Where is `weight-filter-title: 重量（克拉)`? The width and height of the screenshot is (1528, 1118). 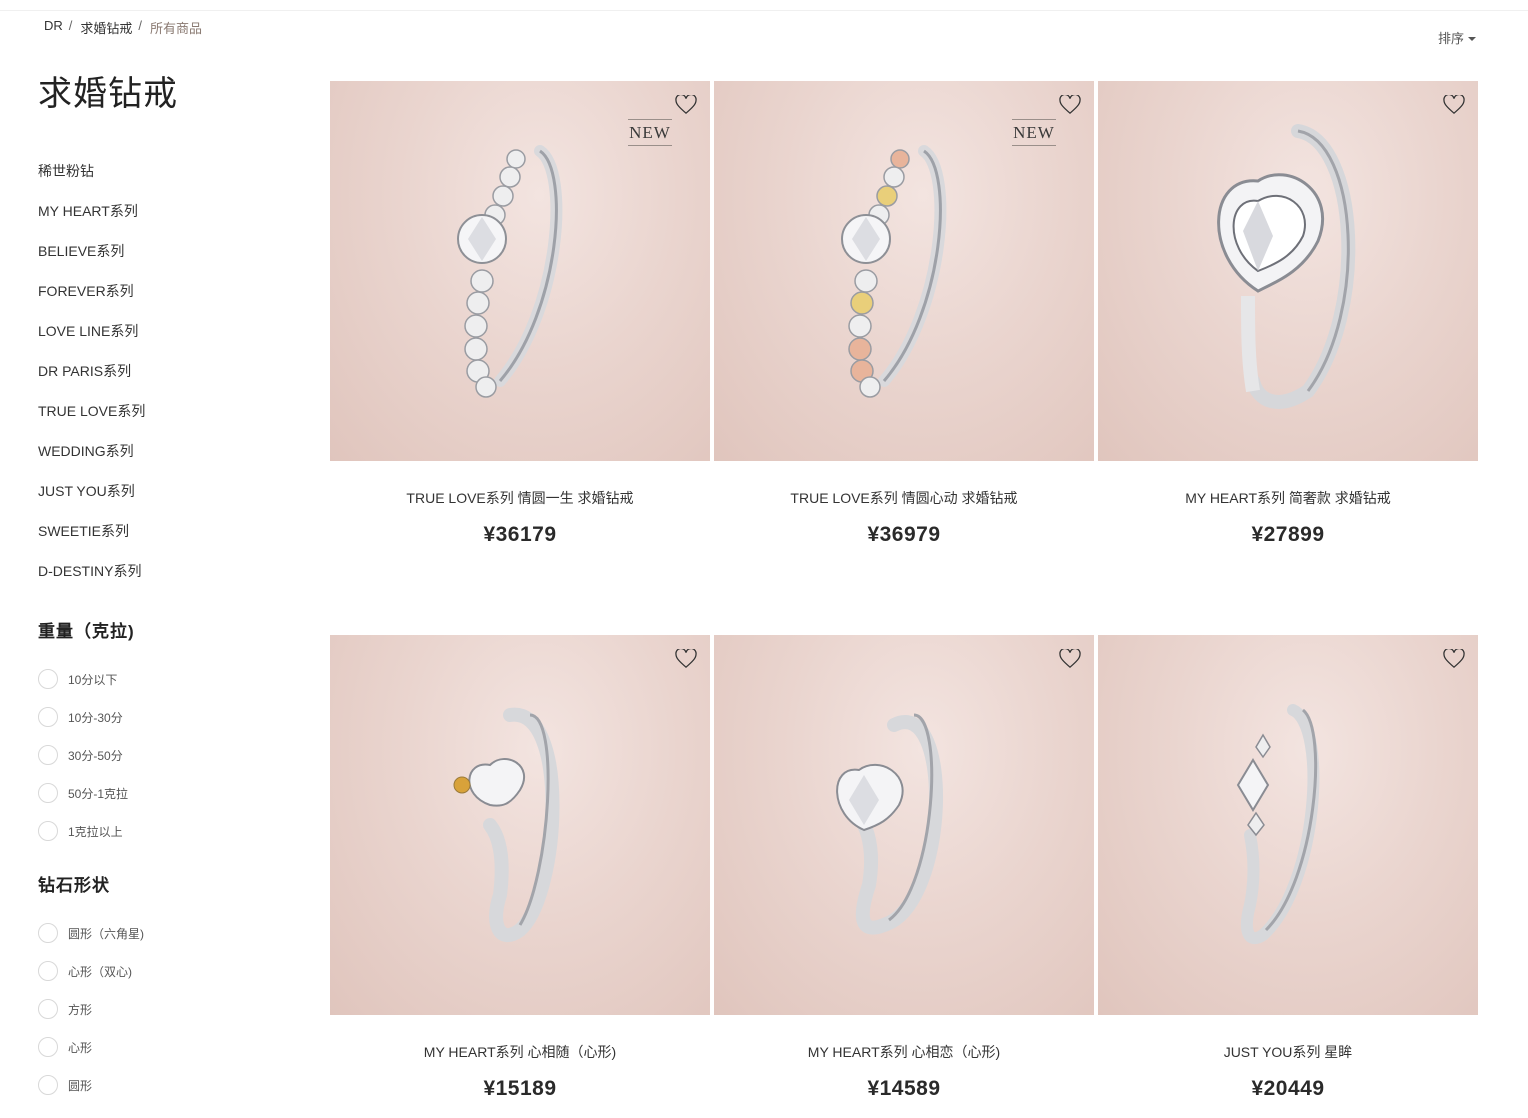 weight-filter-title: 重量（克拉) is located at coordinates (86, 631).